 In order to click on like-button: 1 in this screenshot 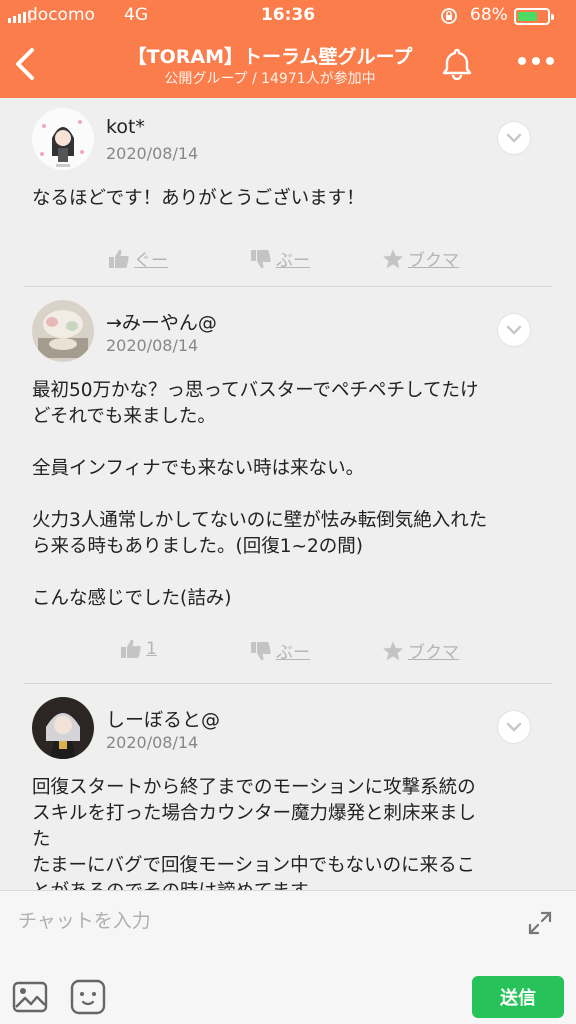, I will do `click(138, 649)`.